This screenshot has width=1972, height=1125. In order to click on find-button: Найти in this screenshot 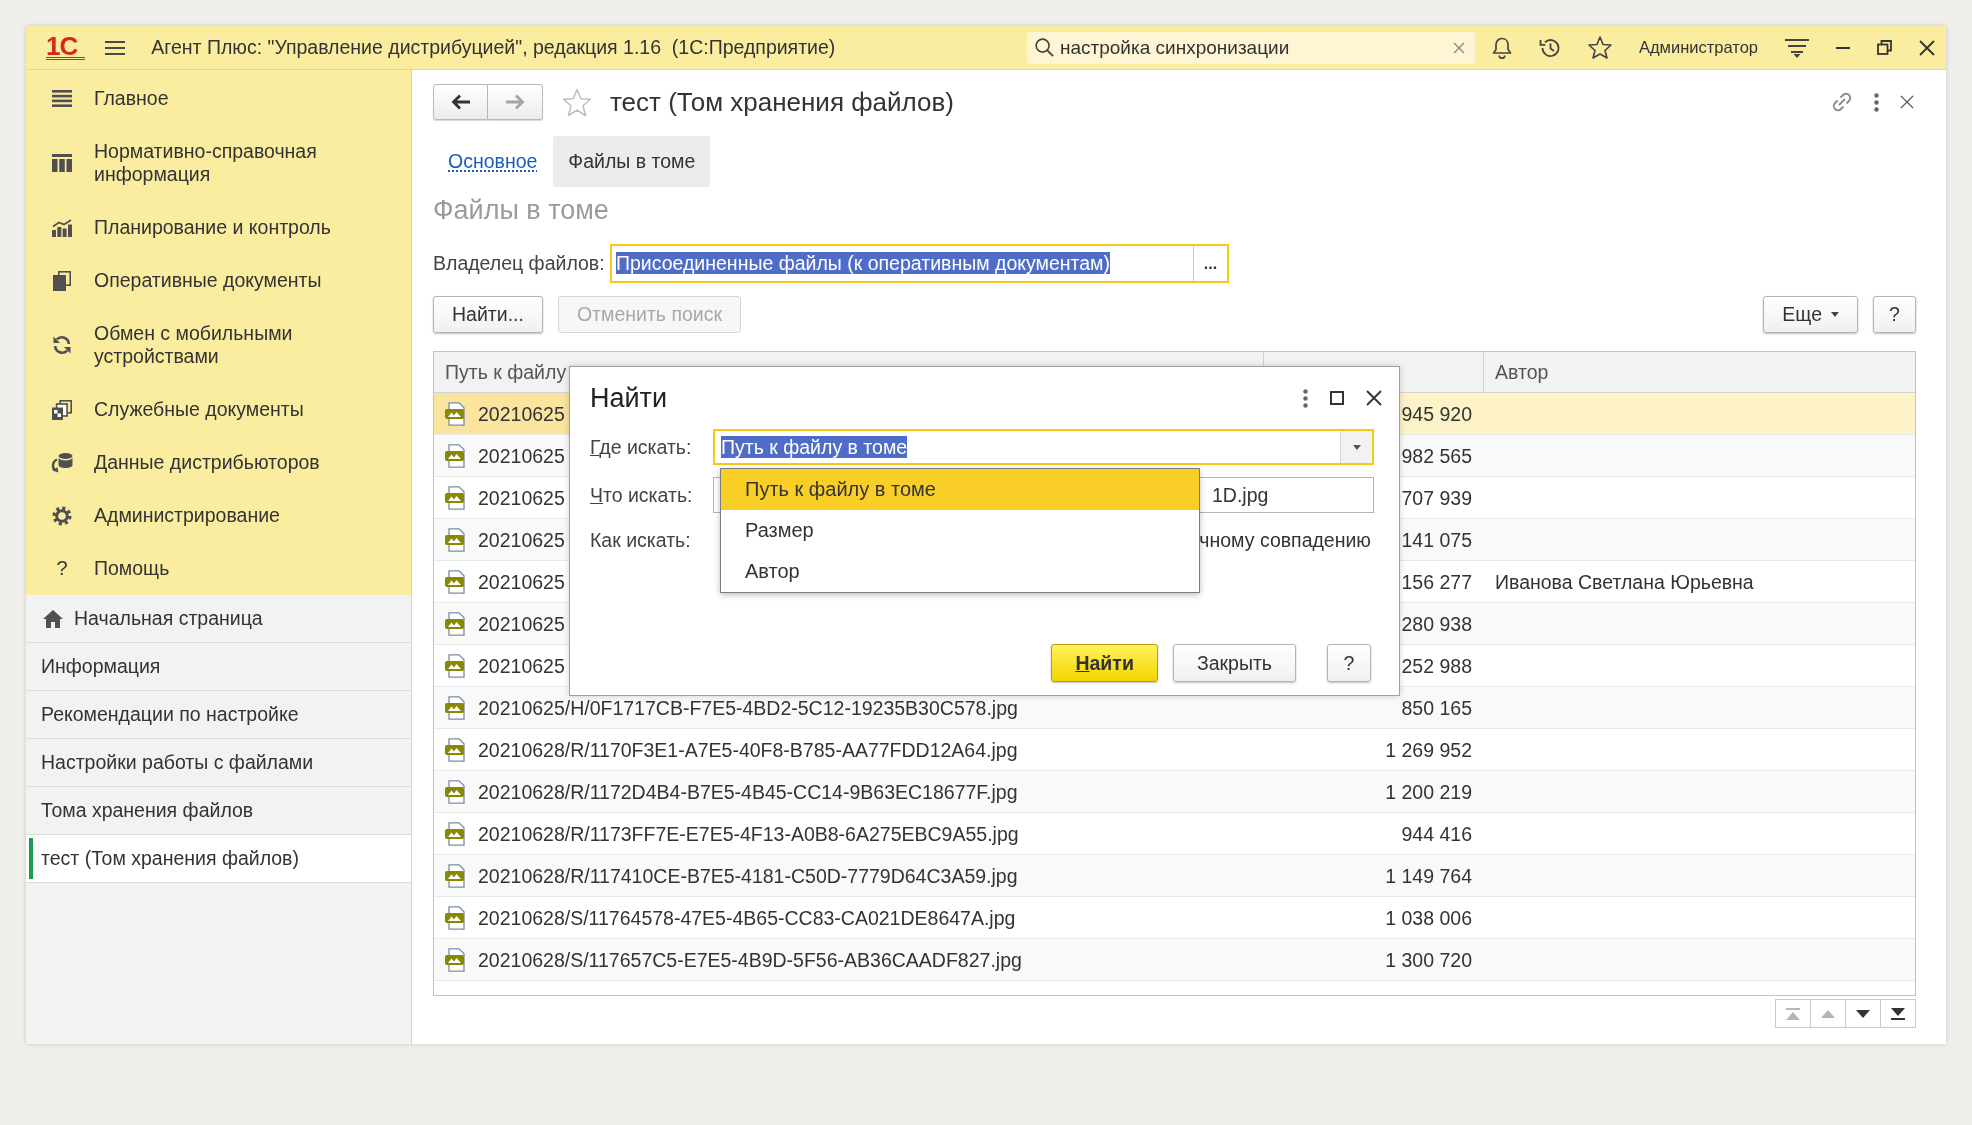, I will do `click(1104, 663)`.